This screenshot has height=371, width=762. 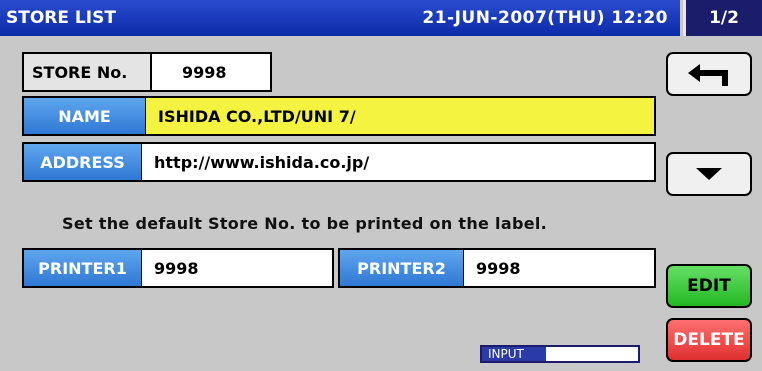 I want to click on datetime-display: 21-JUN-2007(THU) 12:20, so click(x=545, y=18).